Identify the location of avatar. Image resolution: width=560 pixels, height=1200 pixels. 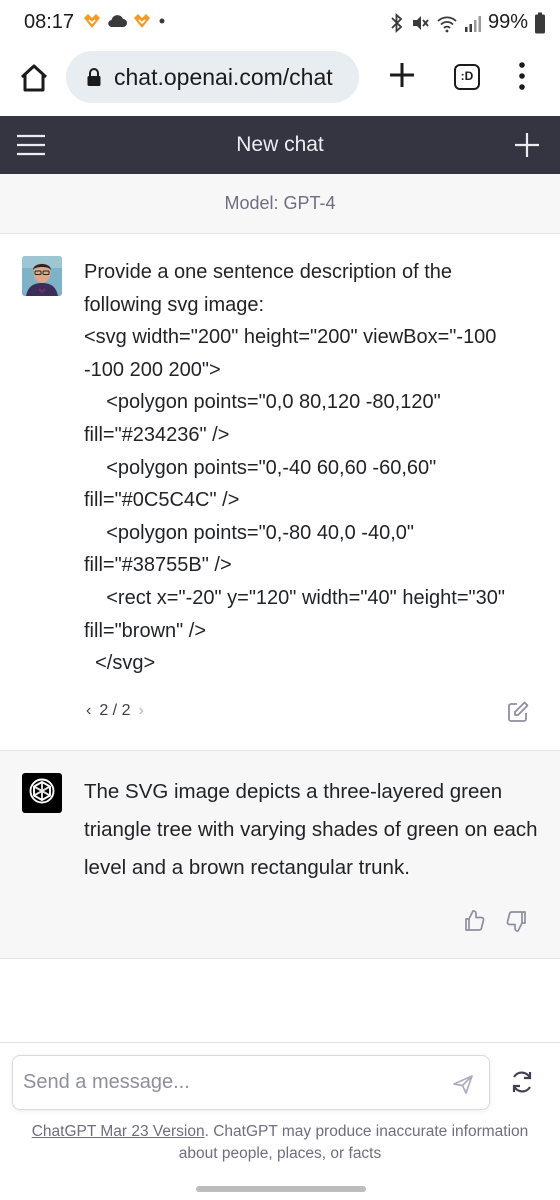
(42, 276).